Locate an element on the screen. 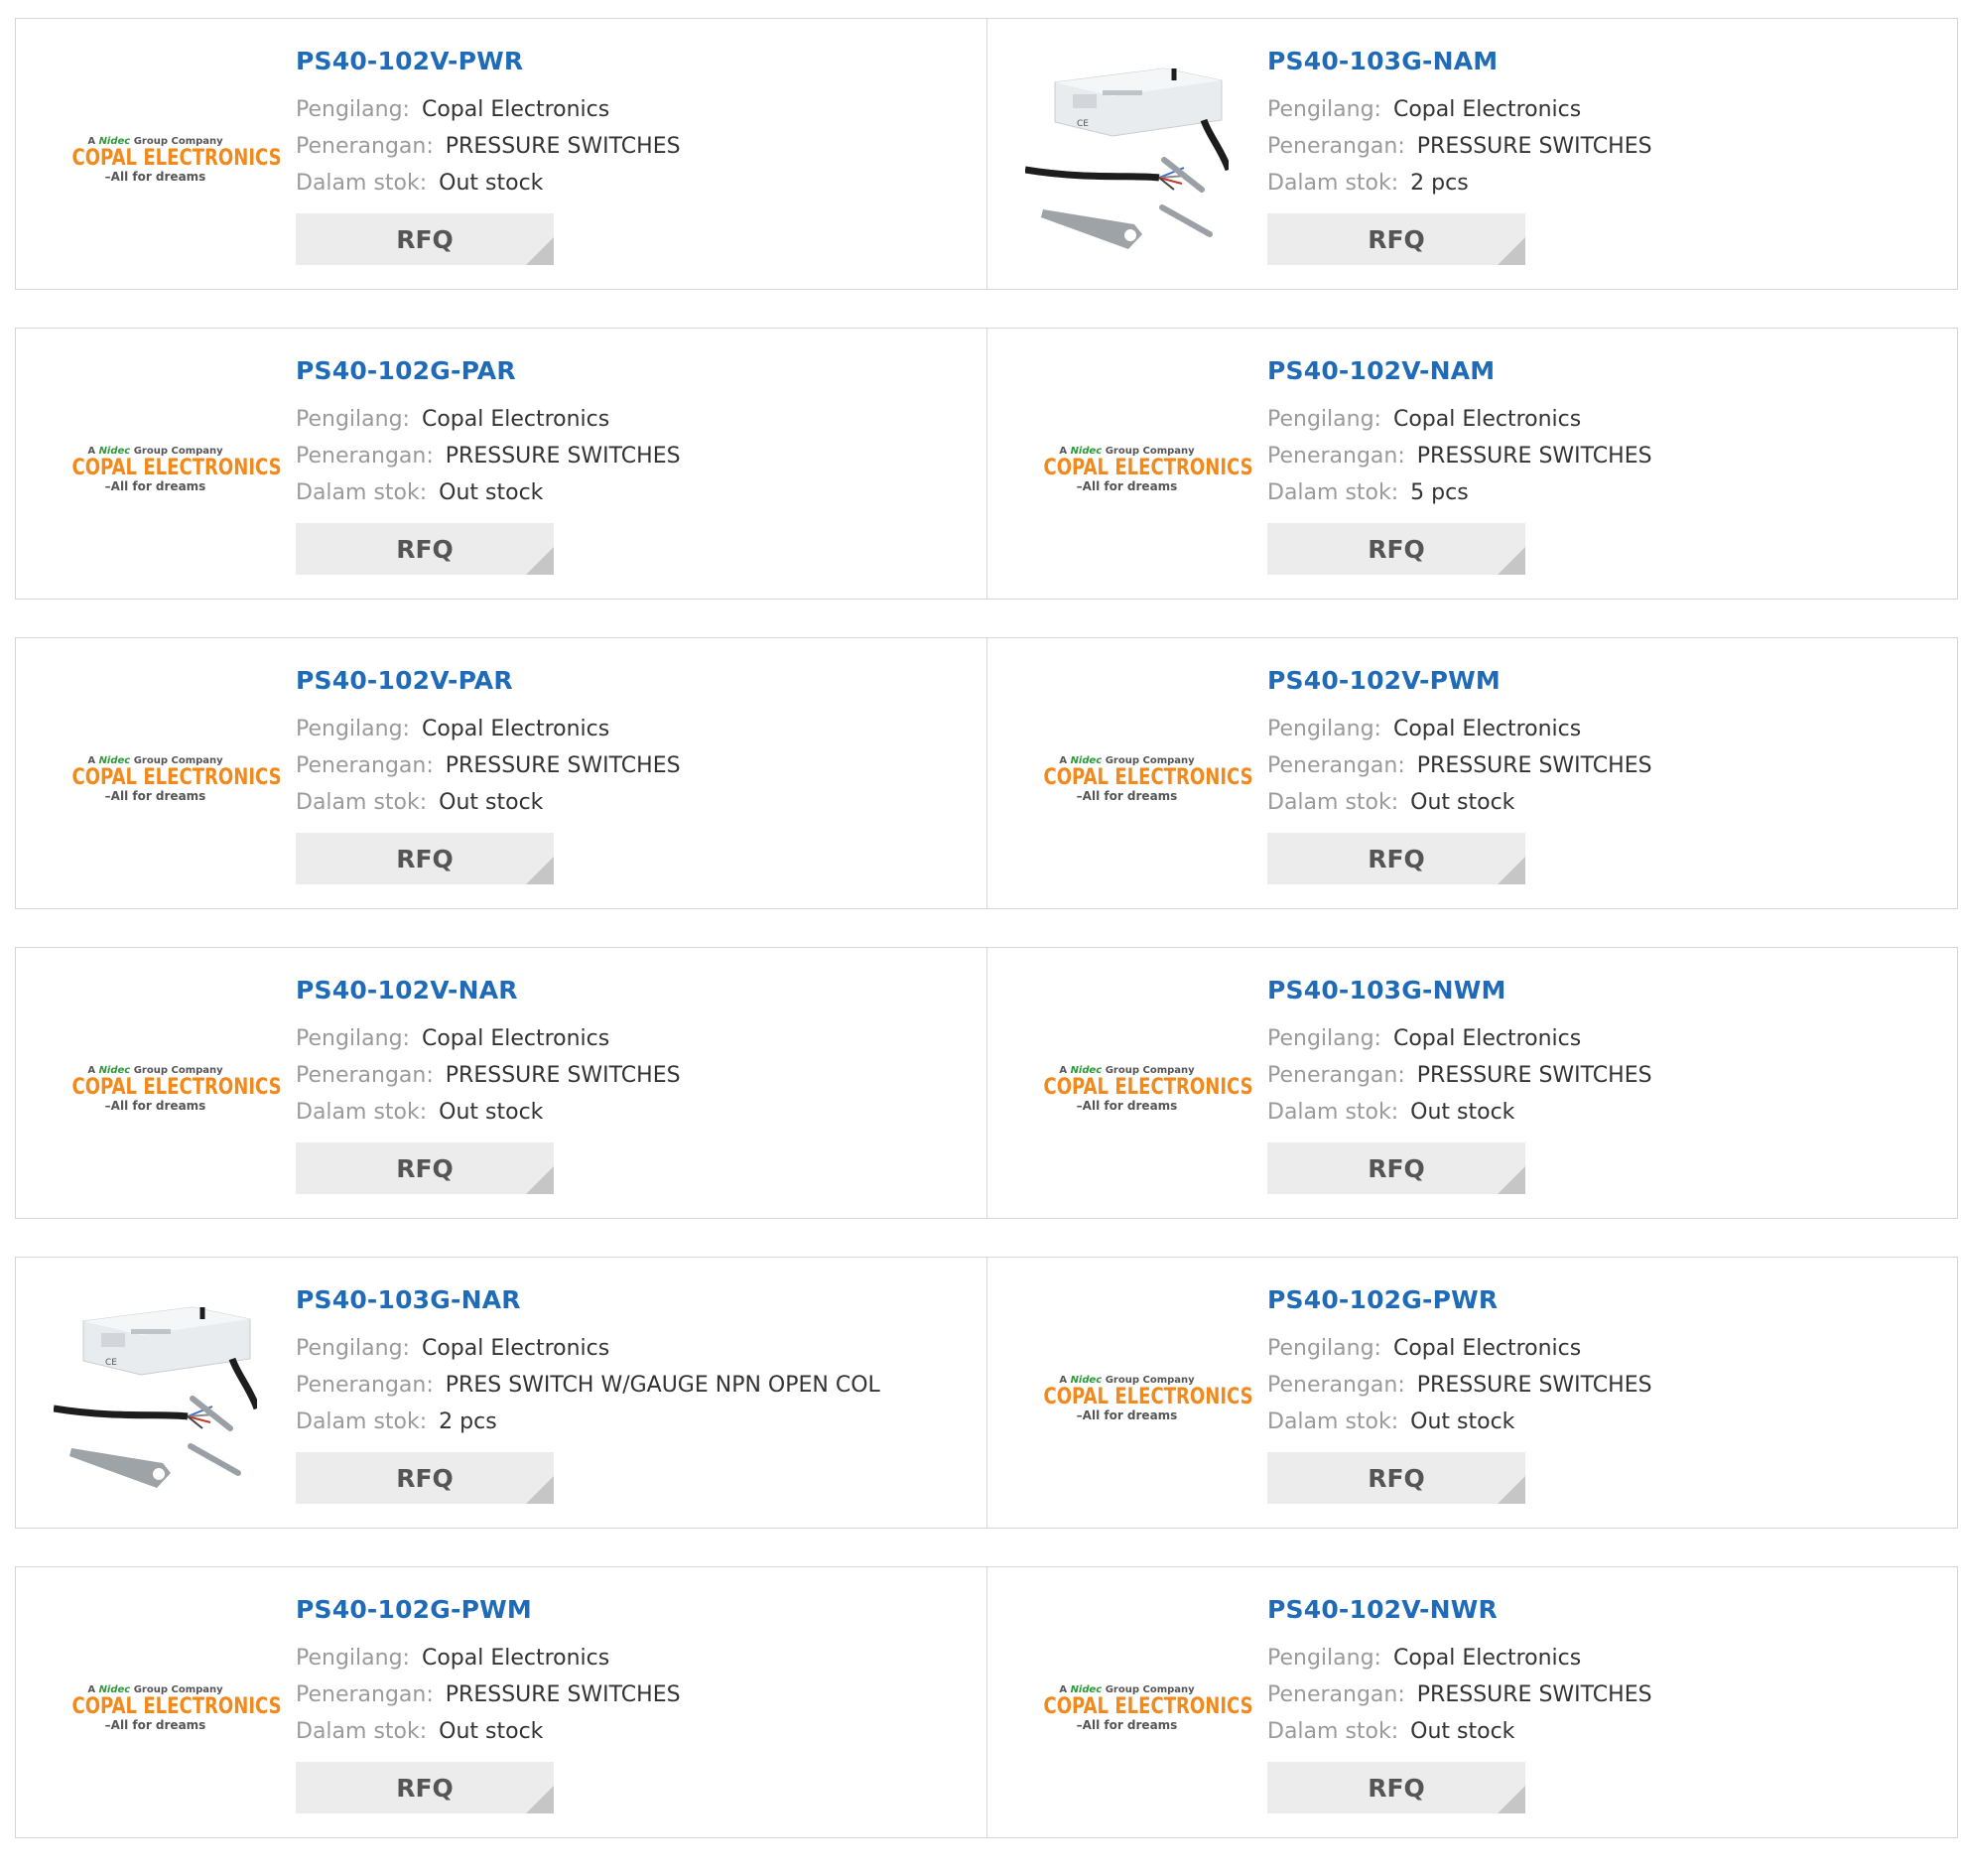  product-part-number-link: PS40-102G-PAR is located at coordinates (488, 370).